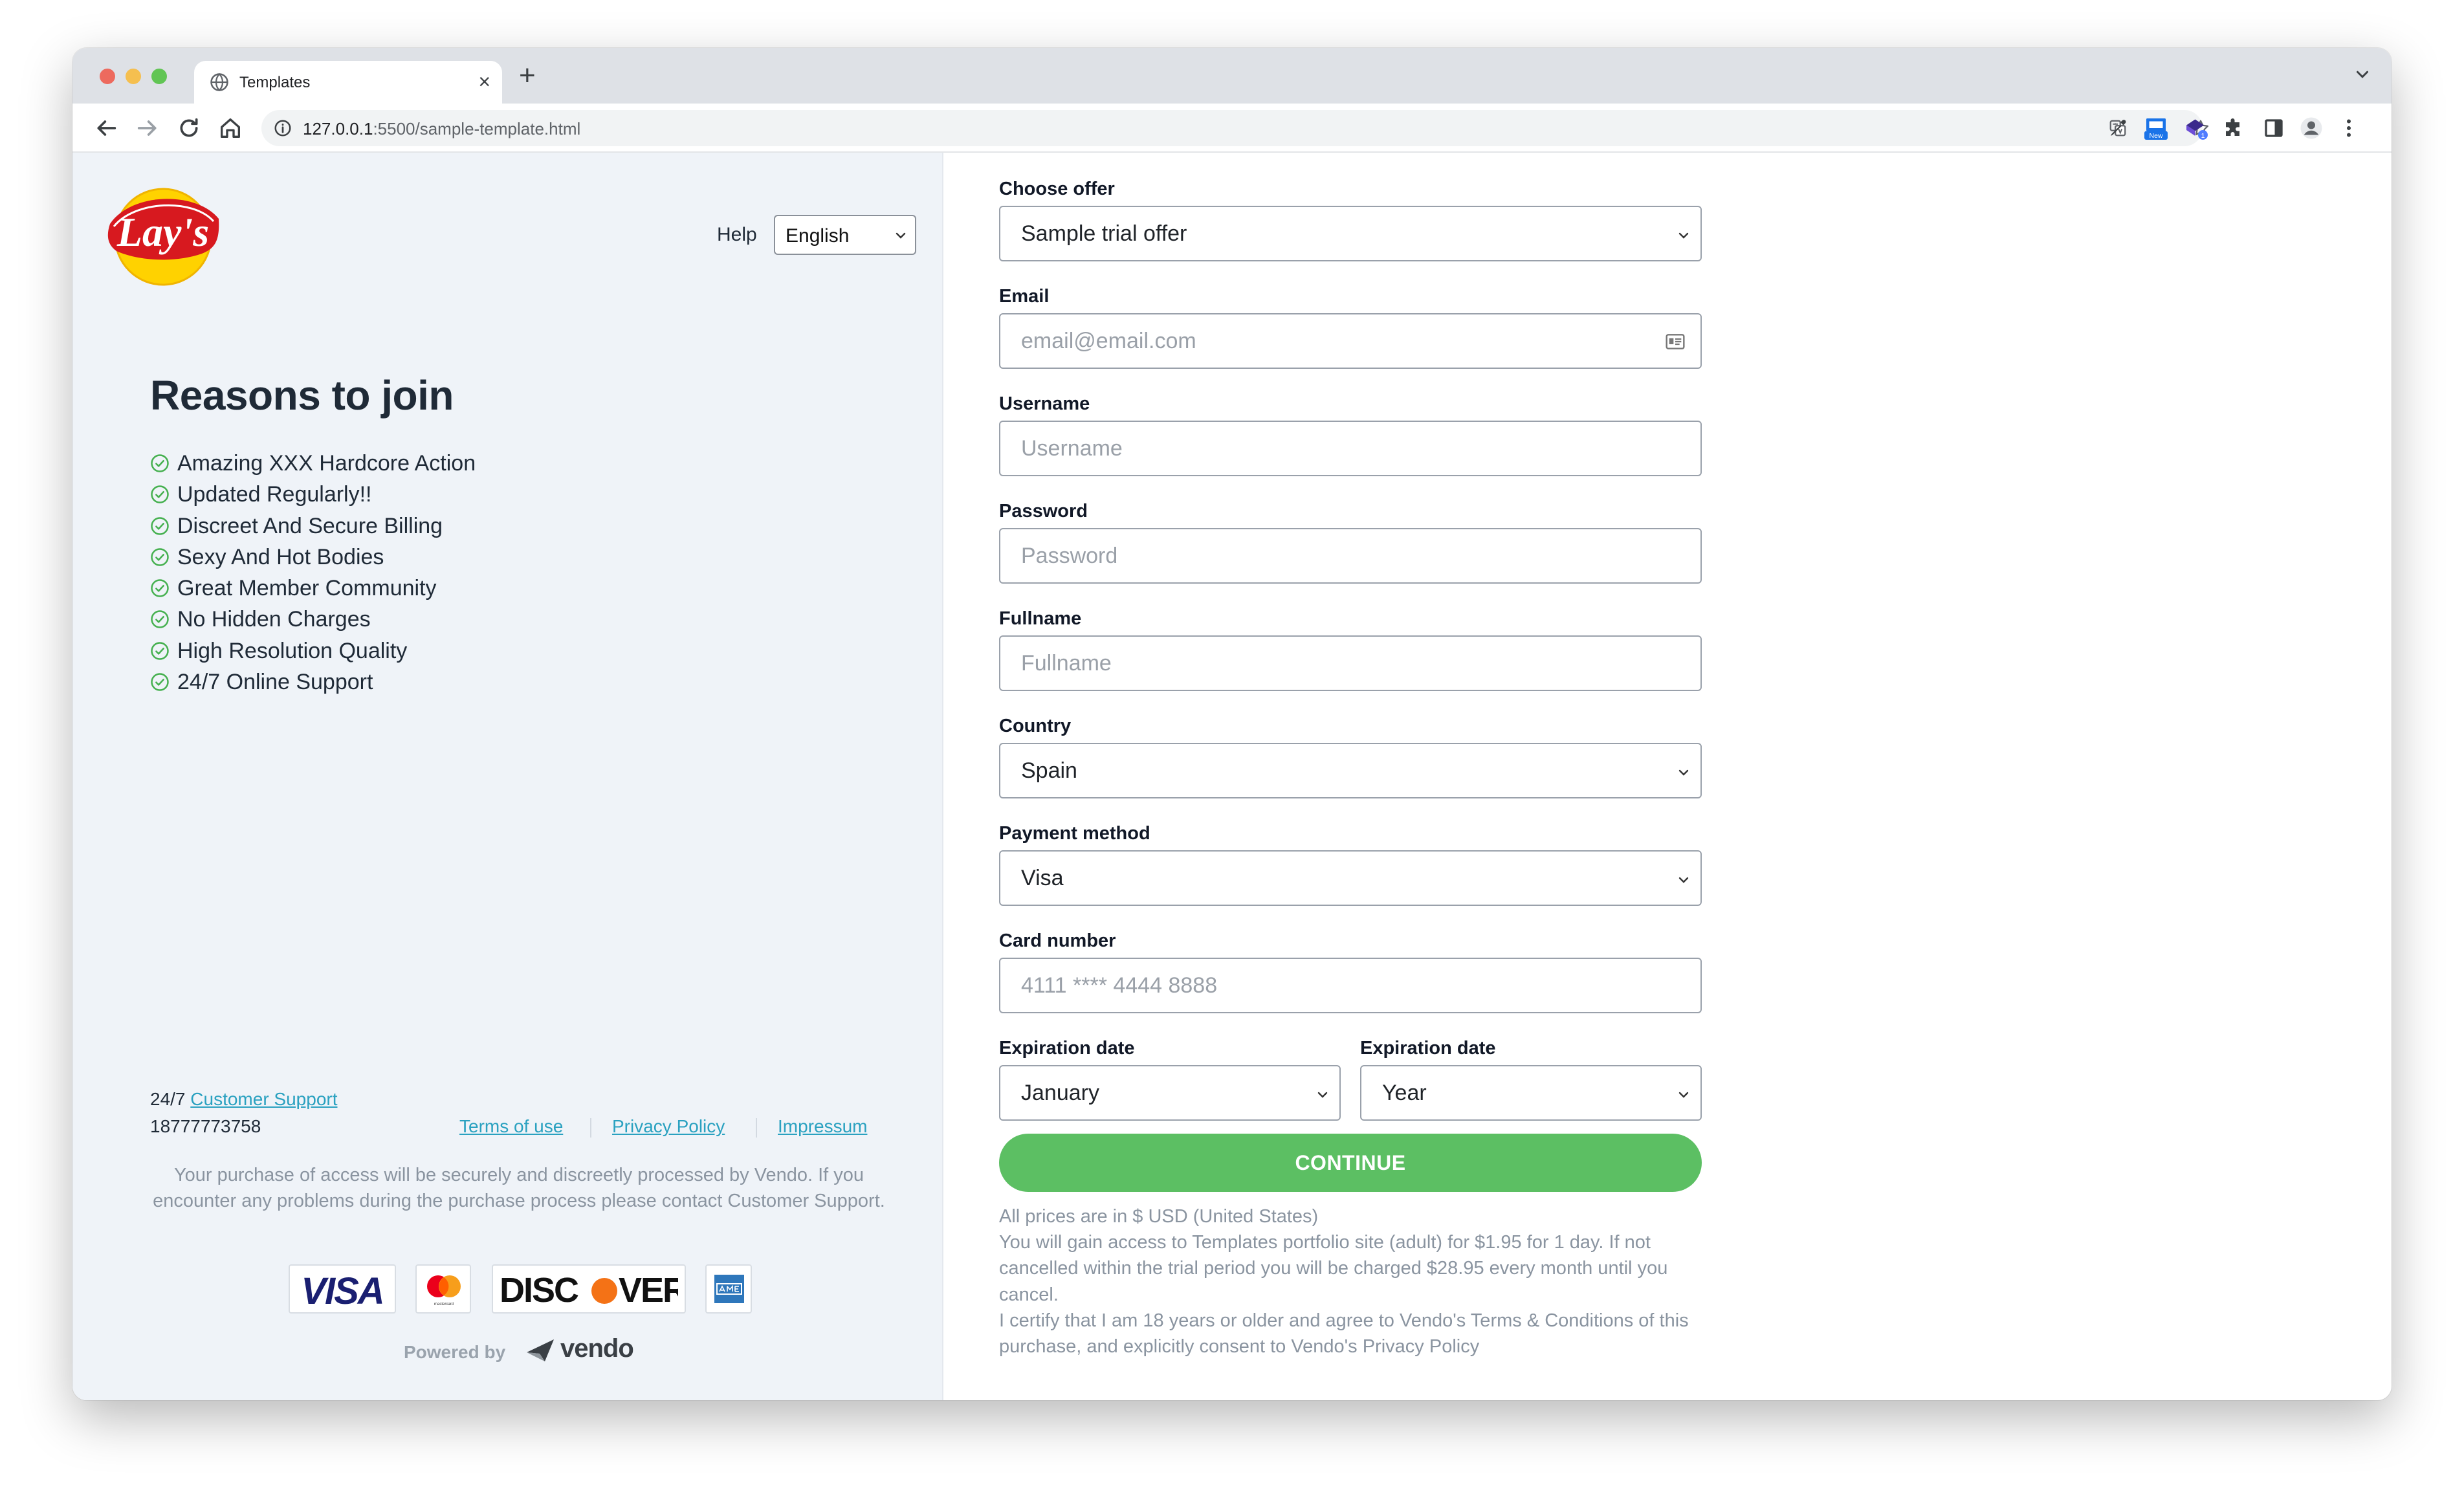 This screenshot has height=1496, width=2464. Describe the element at coordinates (527, 76) in the screenshot. I see `new-tab-button: +` at that location.